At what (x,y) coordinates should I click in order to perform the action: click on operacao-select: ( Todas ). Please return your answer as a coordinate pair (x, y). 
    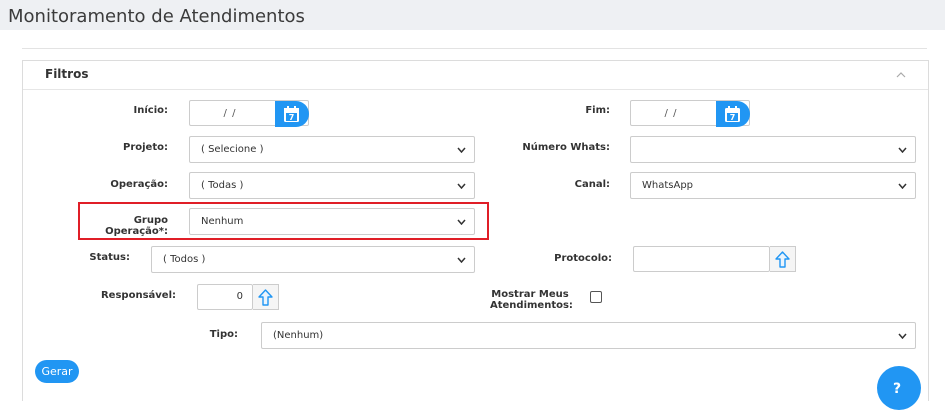
    Looking at the image, I should click on (332, 185).